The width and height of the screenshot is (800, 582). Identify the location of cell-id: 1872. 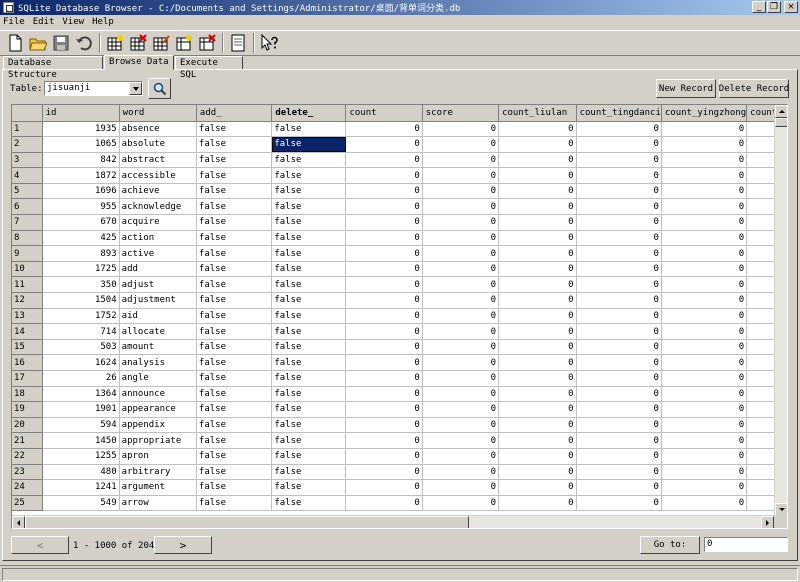
(81, 175).